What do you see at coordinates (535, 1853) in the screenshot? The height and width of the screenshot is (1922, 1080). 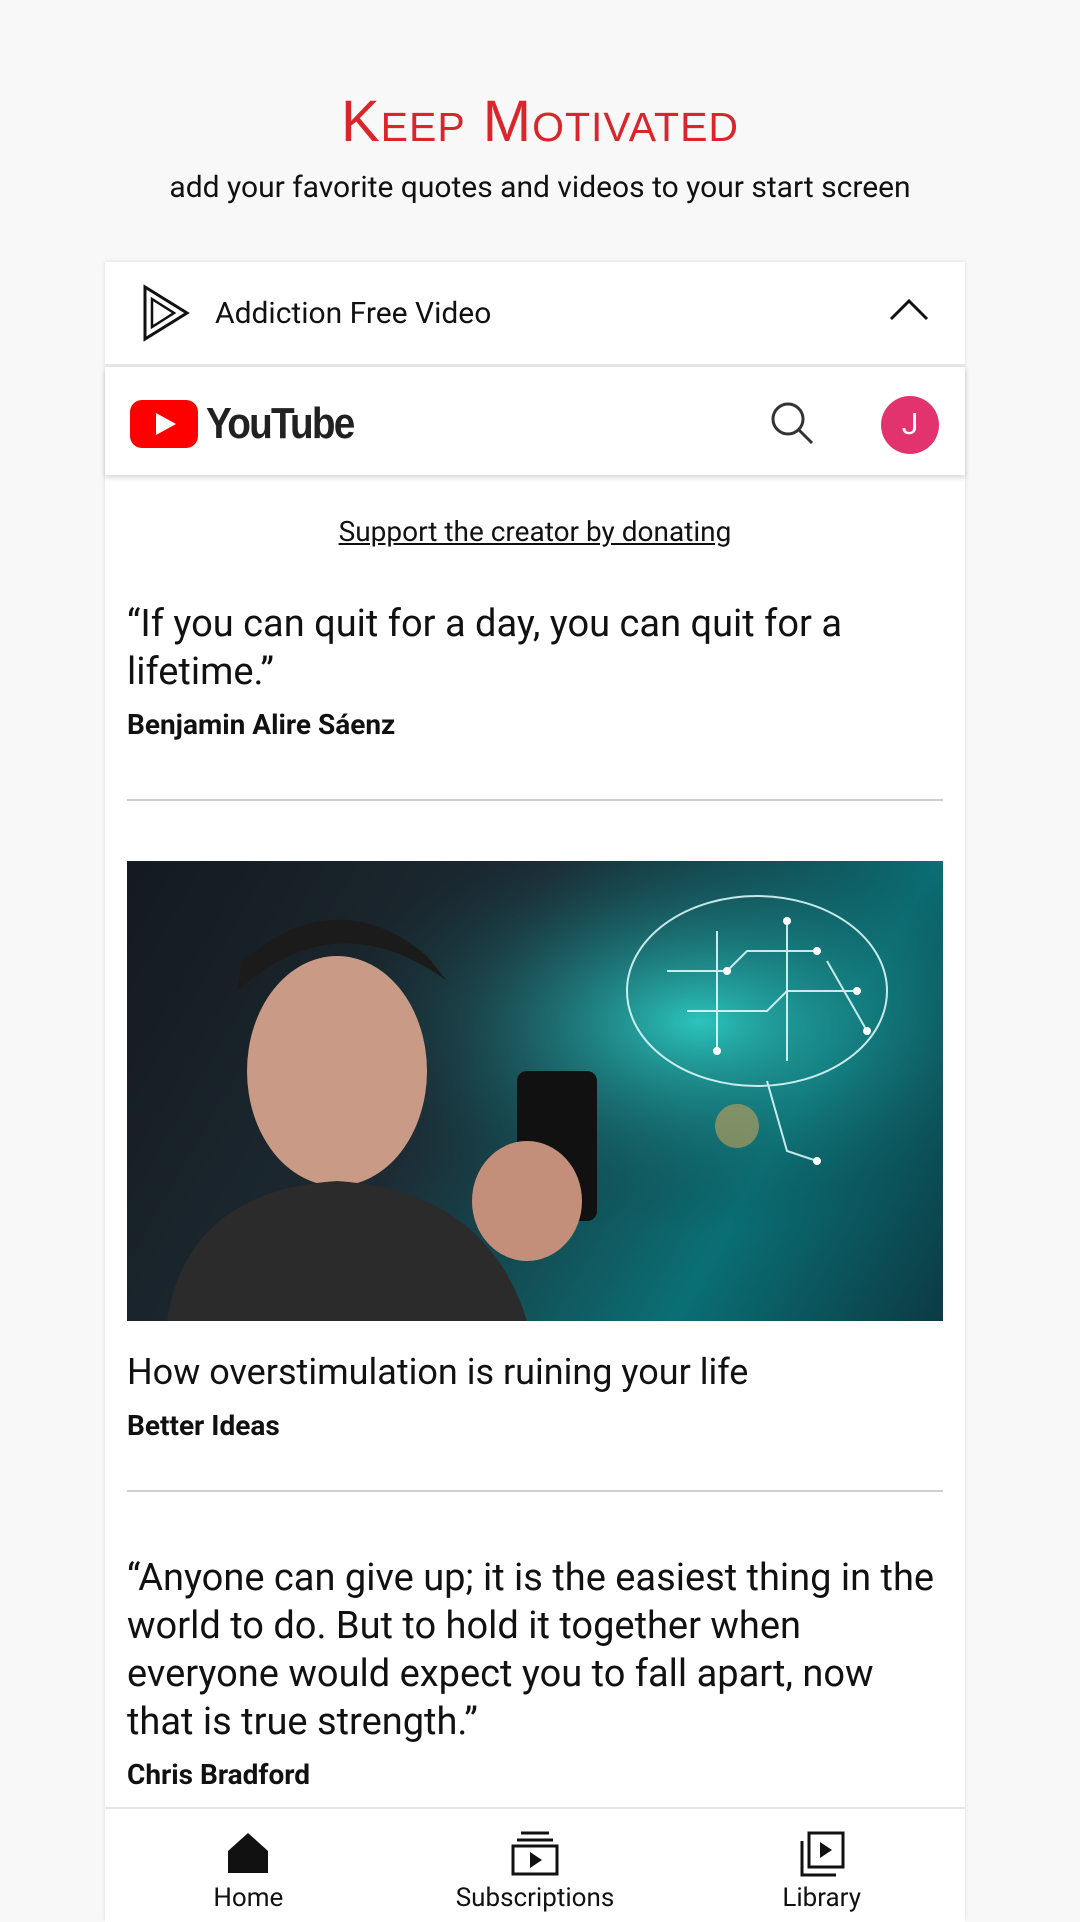 I see `subscriptions-icon` at bounding box center [535, 1853].